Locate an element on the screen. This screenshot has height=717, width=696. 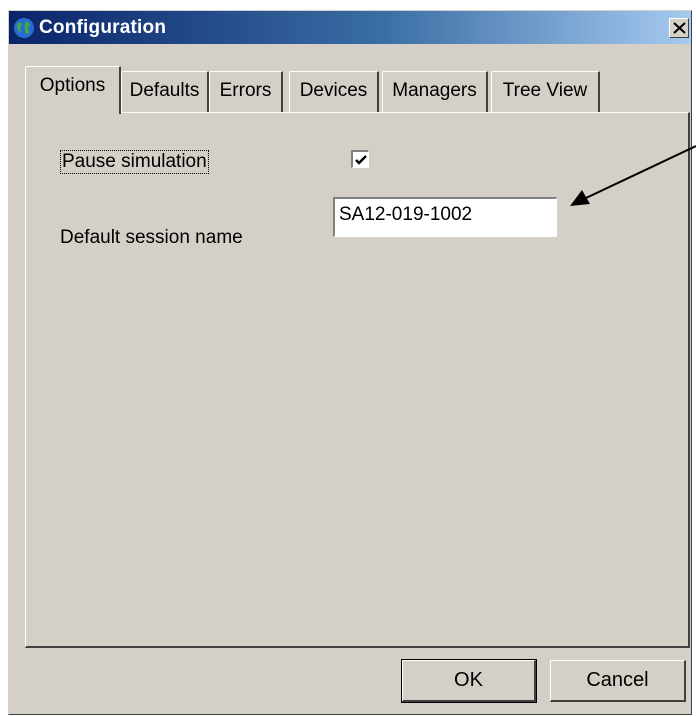
cancel-button: Cancel is located at coordinates (618, 681).